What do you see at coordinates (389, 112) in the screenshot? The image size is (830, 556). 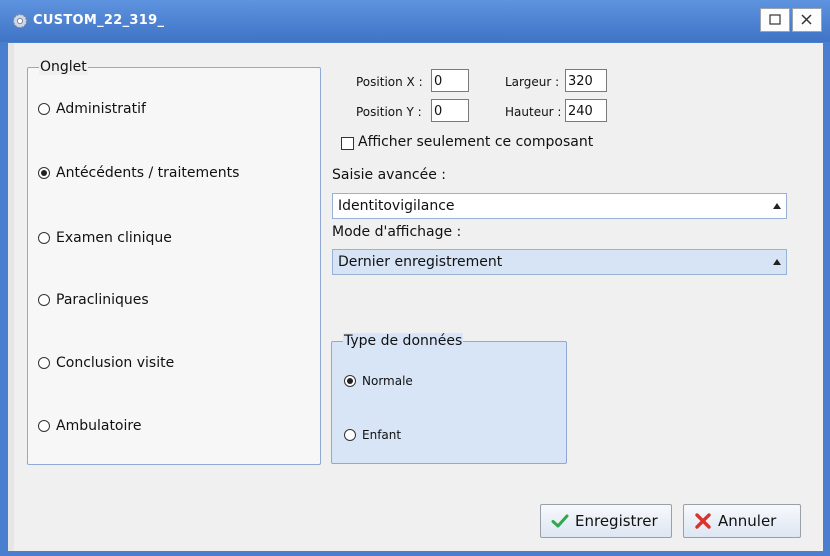 I see `position-y-label: Position Y :` at bounding box center [389, 112].